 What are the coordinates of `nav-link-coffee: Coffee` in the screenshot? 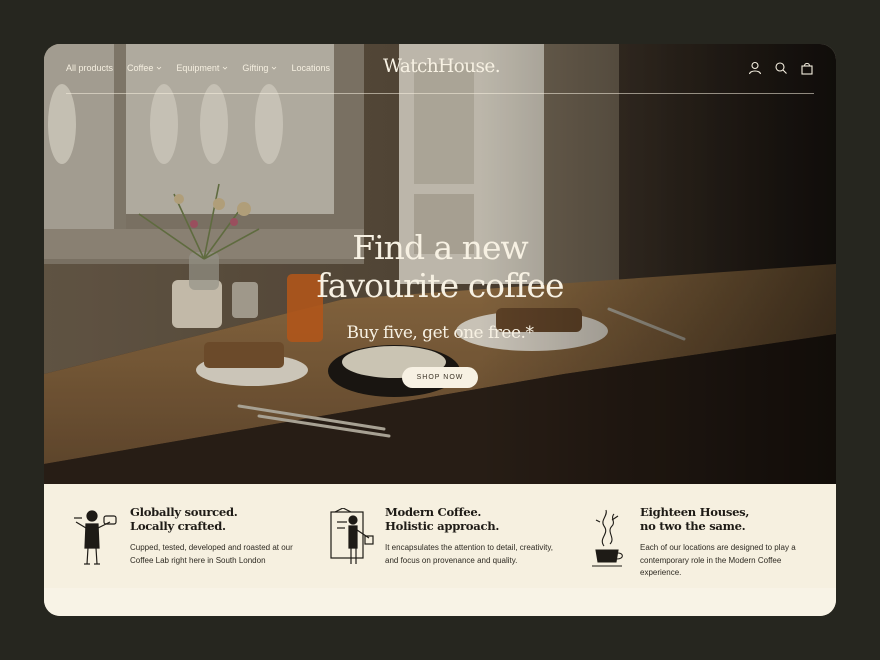 It's located at (144, 68).